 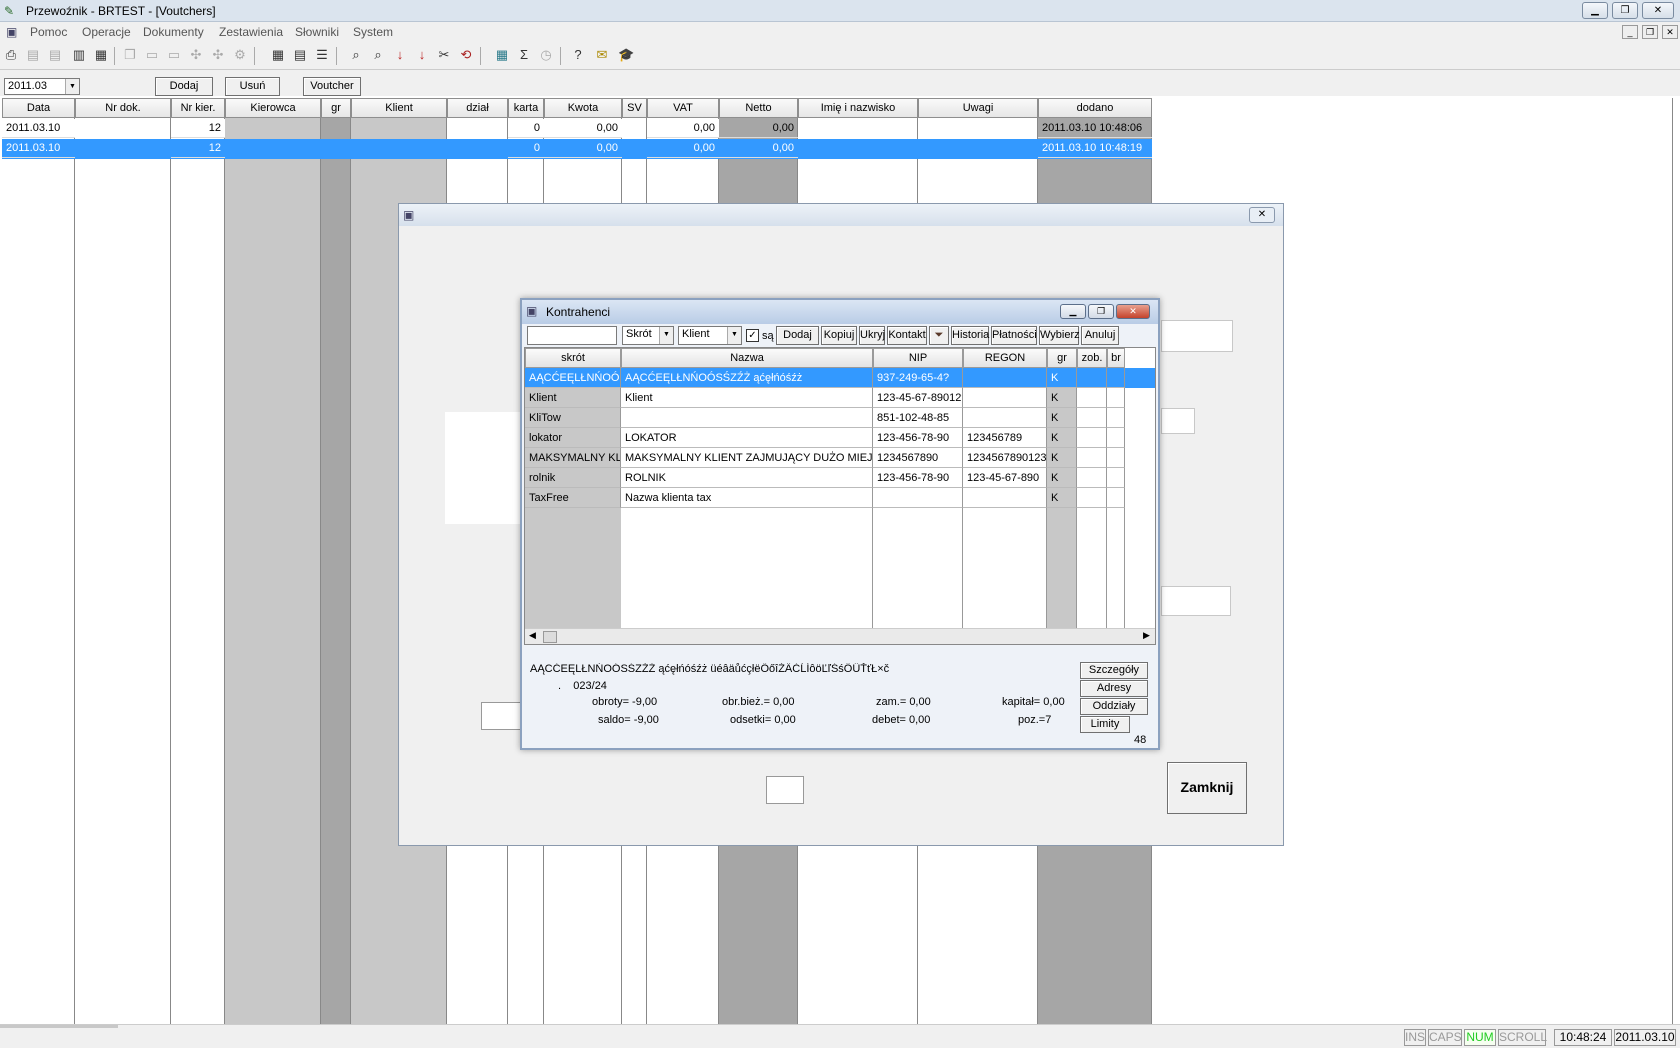 What do you see at coordinates (839, 335) in the screenshot?
I see `kontrahenci-copy-button: Kopiuj` at bounding box center [839, 335].